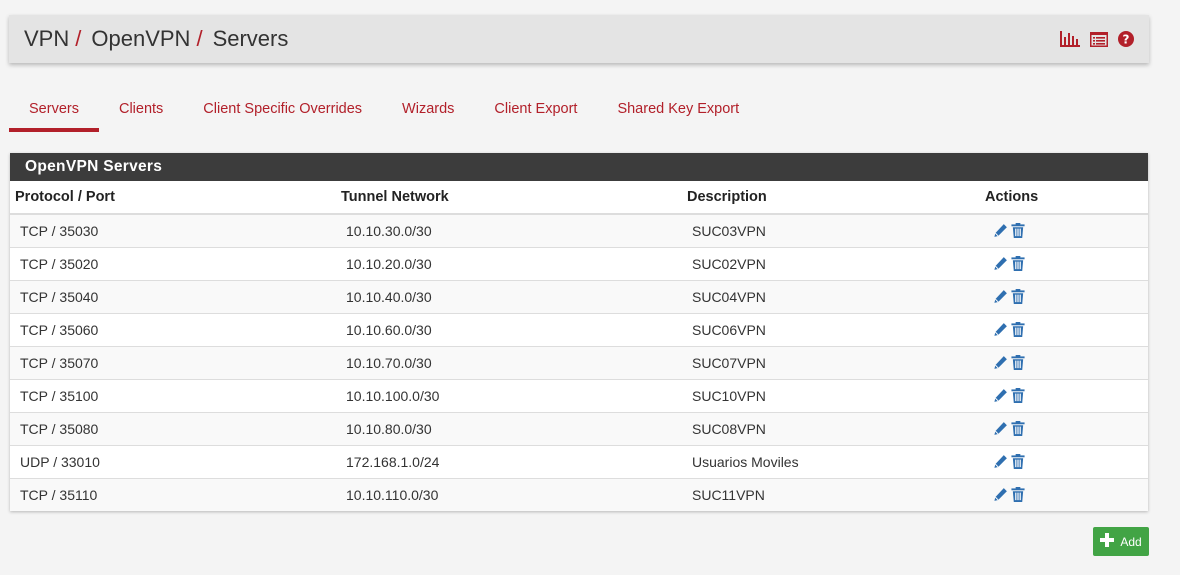 The height and width of the screenshot is (575, 1180). I want to click on cell-tunnel-network: 10.10.110.0/30, so click(509, 494).